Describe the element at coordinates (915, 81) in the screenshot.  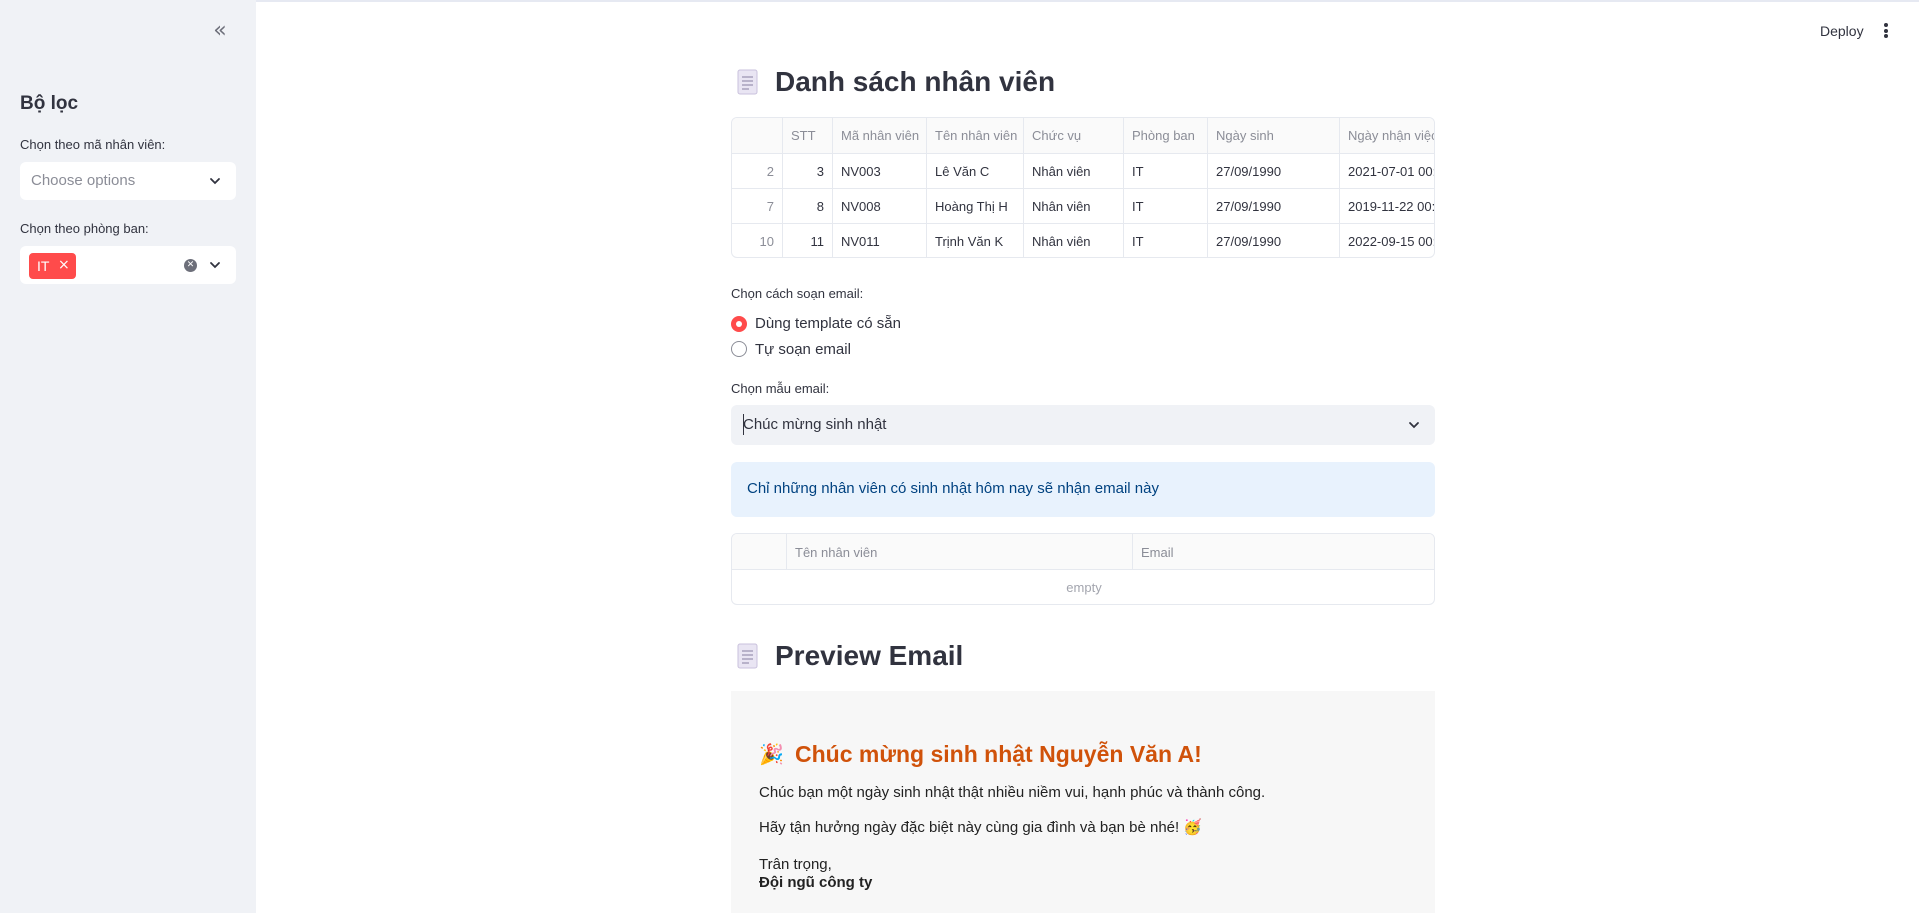
I see `page-title: Danh sách nhân viên` at that location.